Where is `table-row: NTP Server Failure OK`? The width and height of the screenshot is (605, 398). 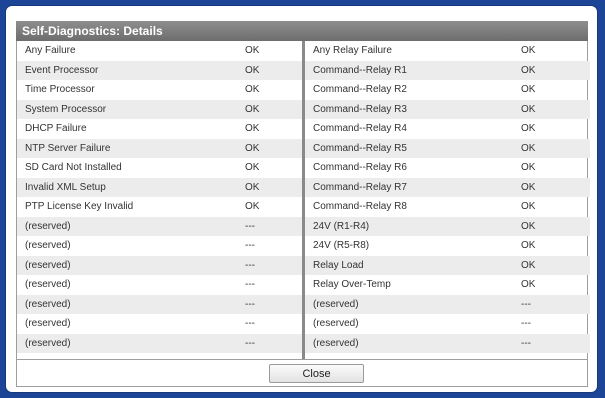 table-row: NTP Server Failure OK is located at coordinates (159, 148).